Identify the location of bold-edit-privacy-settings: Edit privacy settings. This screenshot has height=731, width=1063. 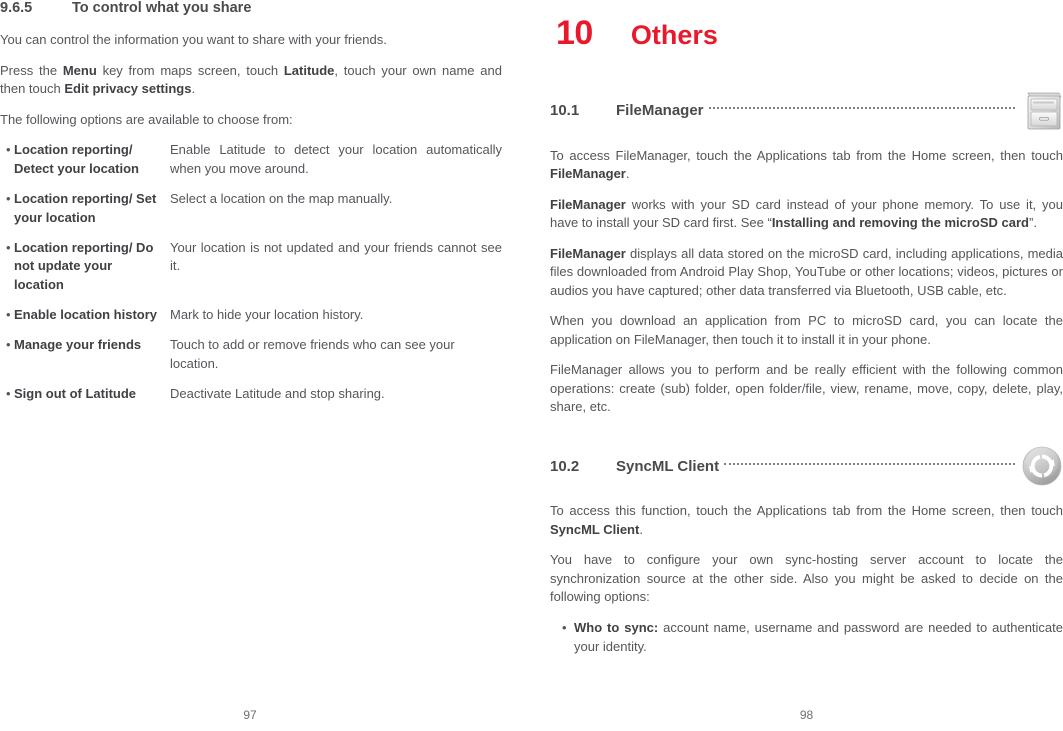
(128, 89).